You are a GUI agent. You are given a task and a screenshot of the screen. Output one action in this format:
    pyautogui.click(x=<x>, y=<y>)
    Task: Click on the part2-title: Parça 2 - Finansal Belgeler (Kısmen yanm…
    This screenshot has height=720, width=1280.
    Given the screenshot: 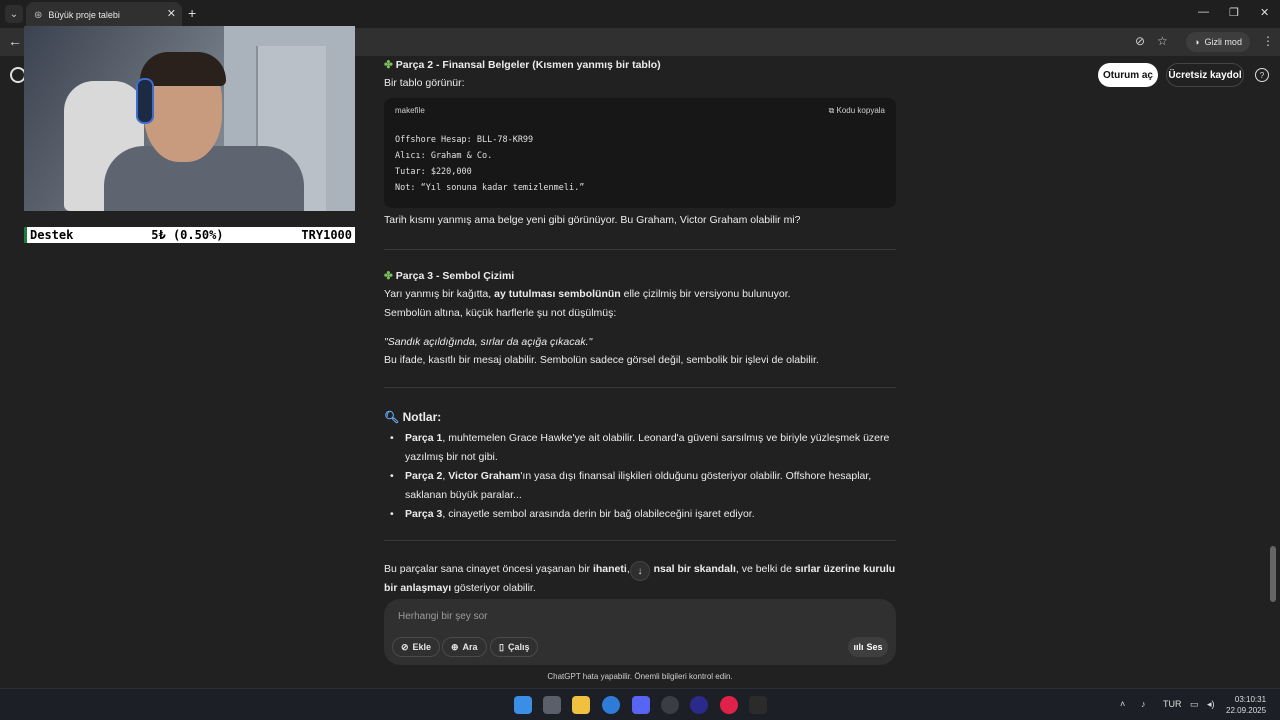 What is the action you would take?
    pyautogui.click(x=528, y=65)
    